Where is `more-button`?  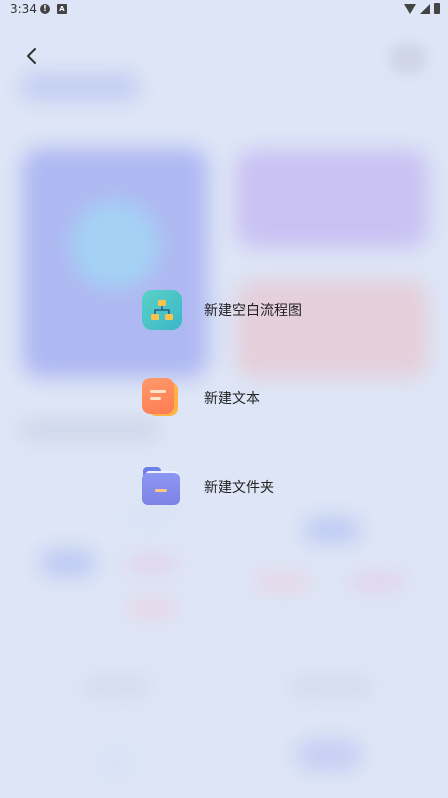 more-button is located at coordinates (408, 59).